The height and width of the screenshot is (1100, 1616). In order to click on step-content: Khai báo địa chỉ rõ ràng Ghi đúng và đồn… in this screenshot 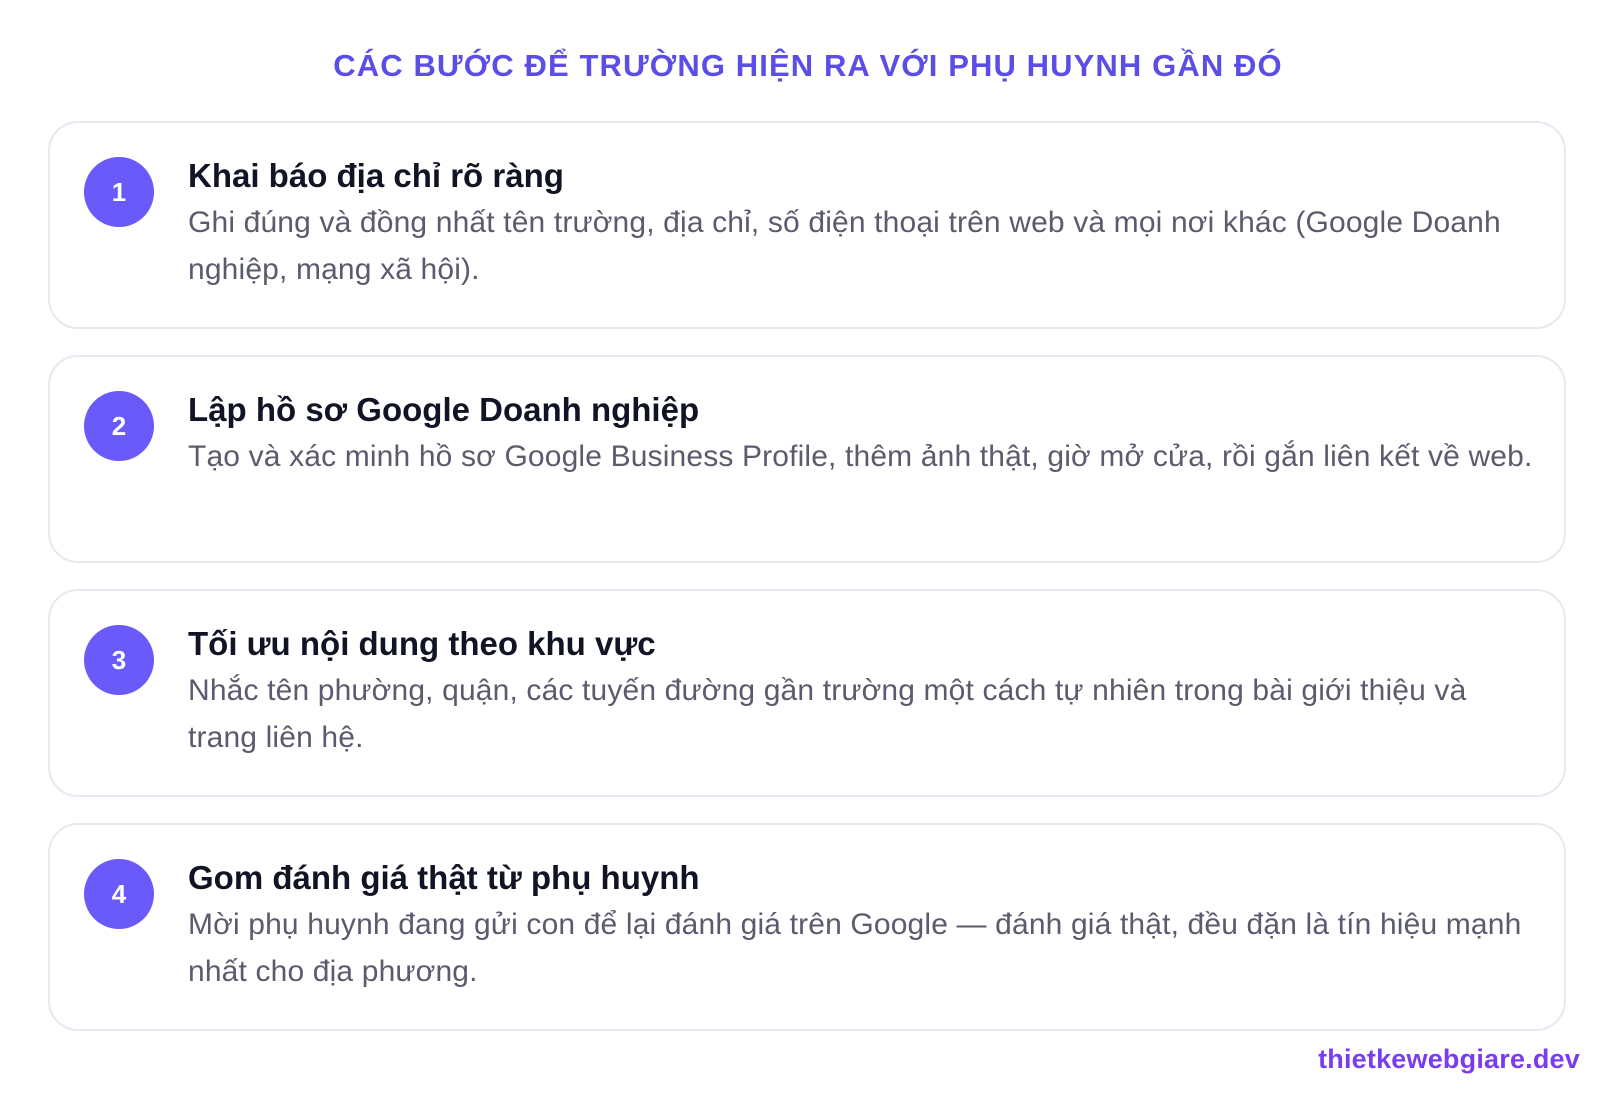, I will do `click(861, 224)`.